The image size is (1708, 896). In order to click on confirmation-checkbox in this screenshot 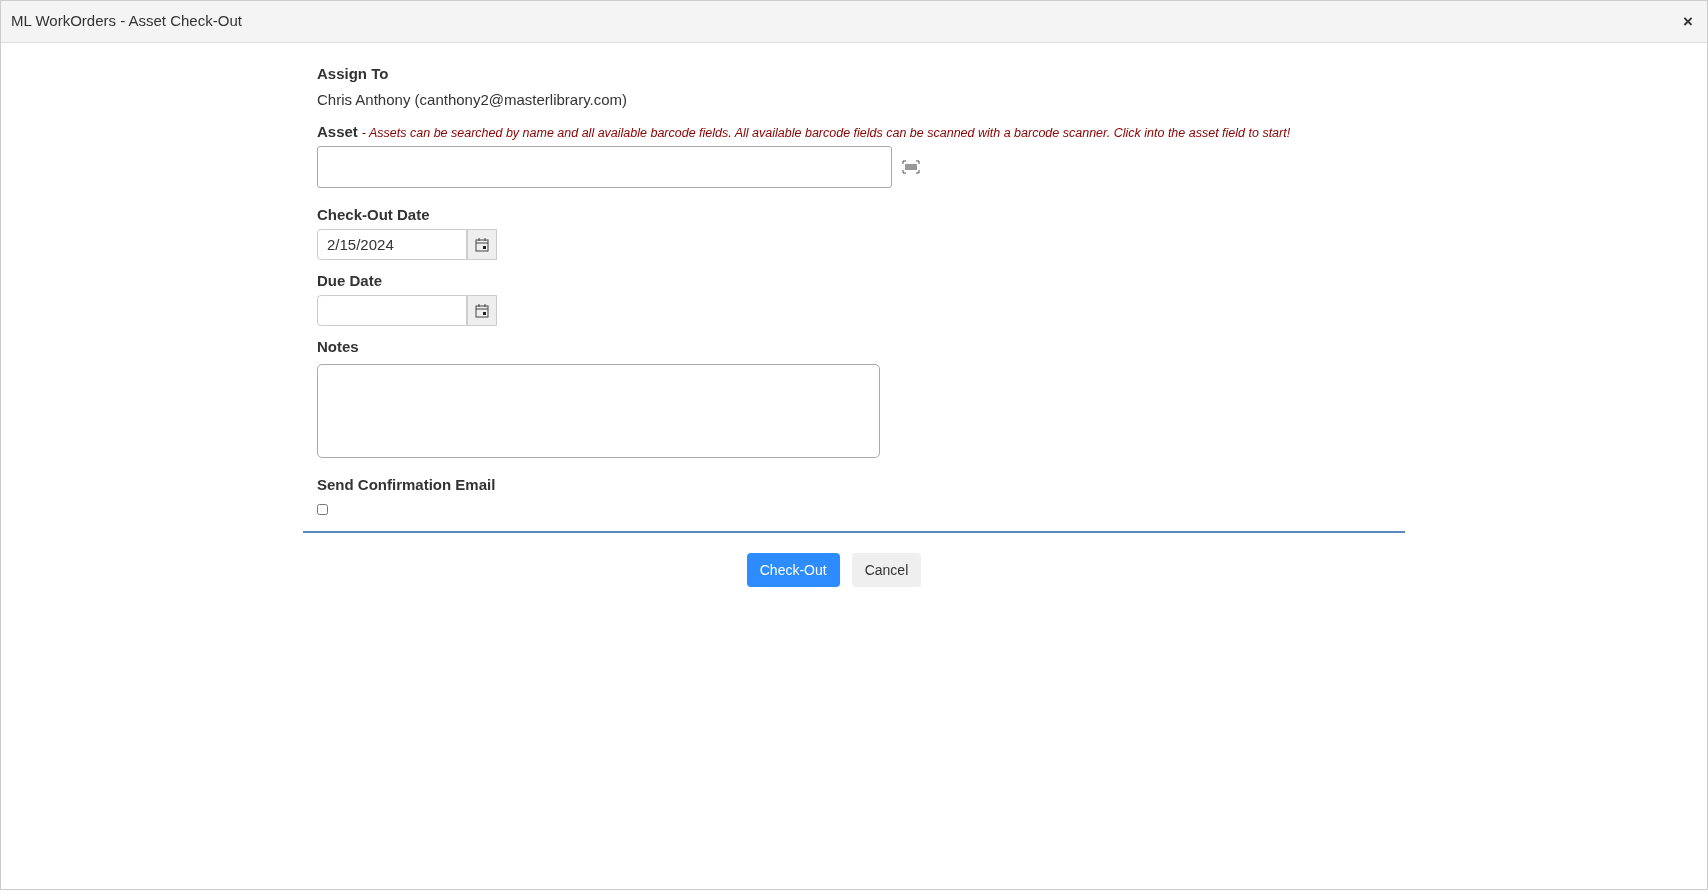, I will do `click(322, 509)`.